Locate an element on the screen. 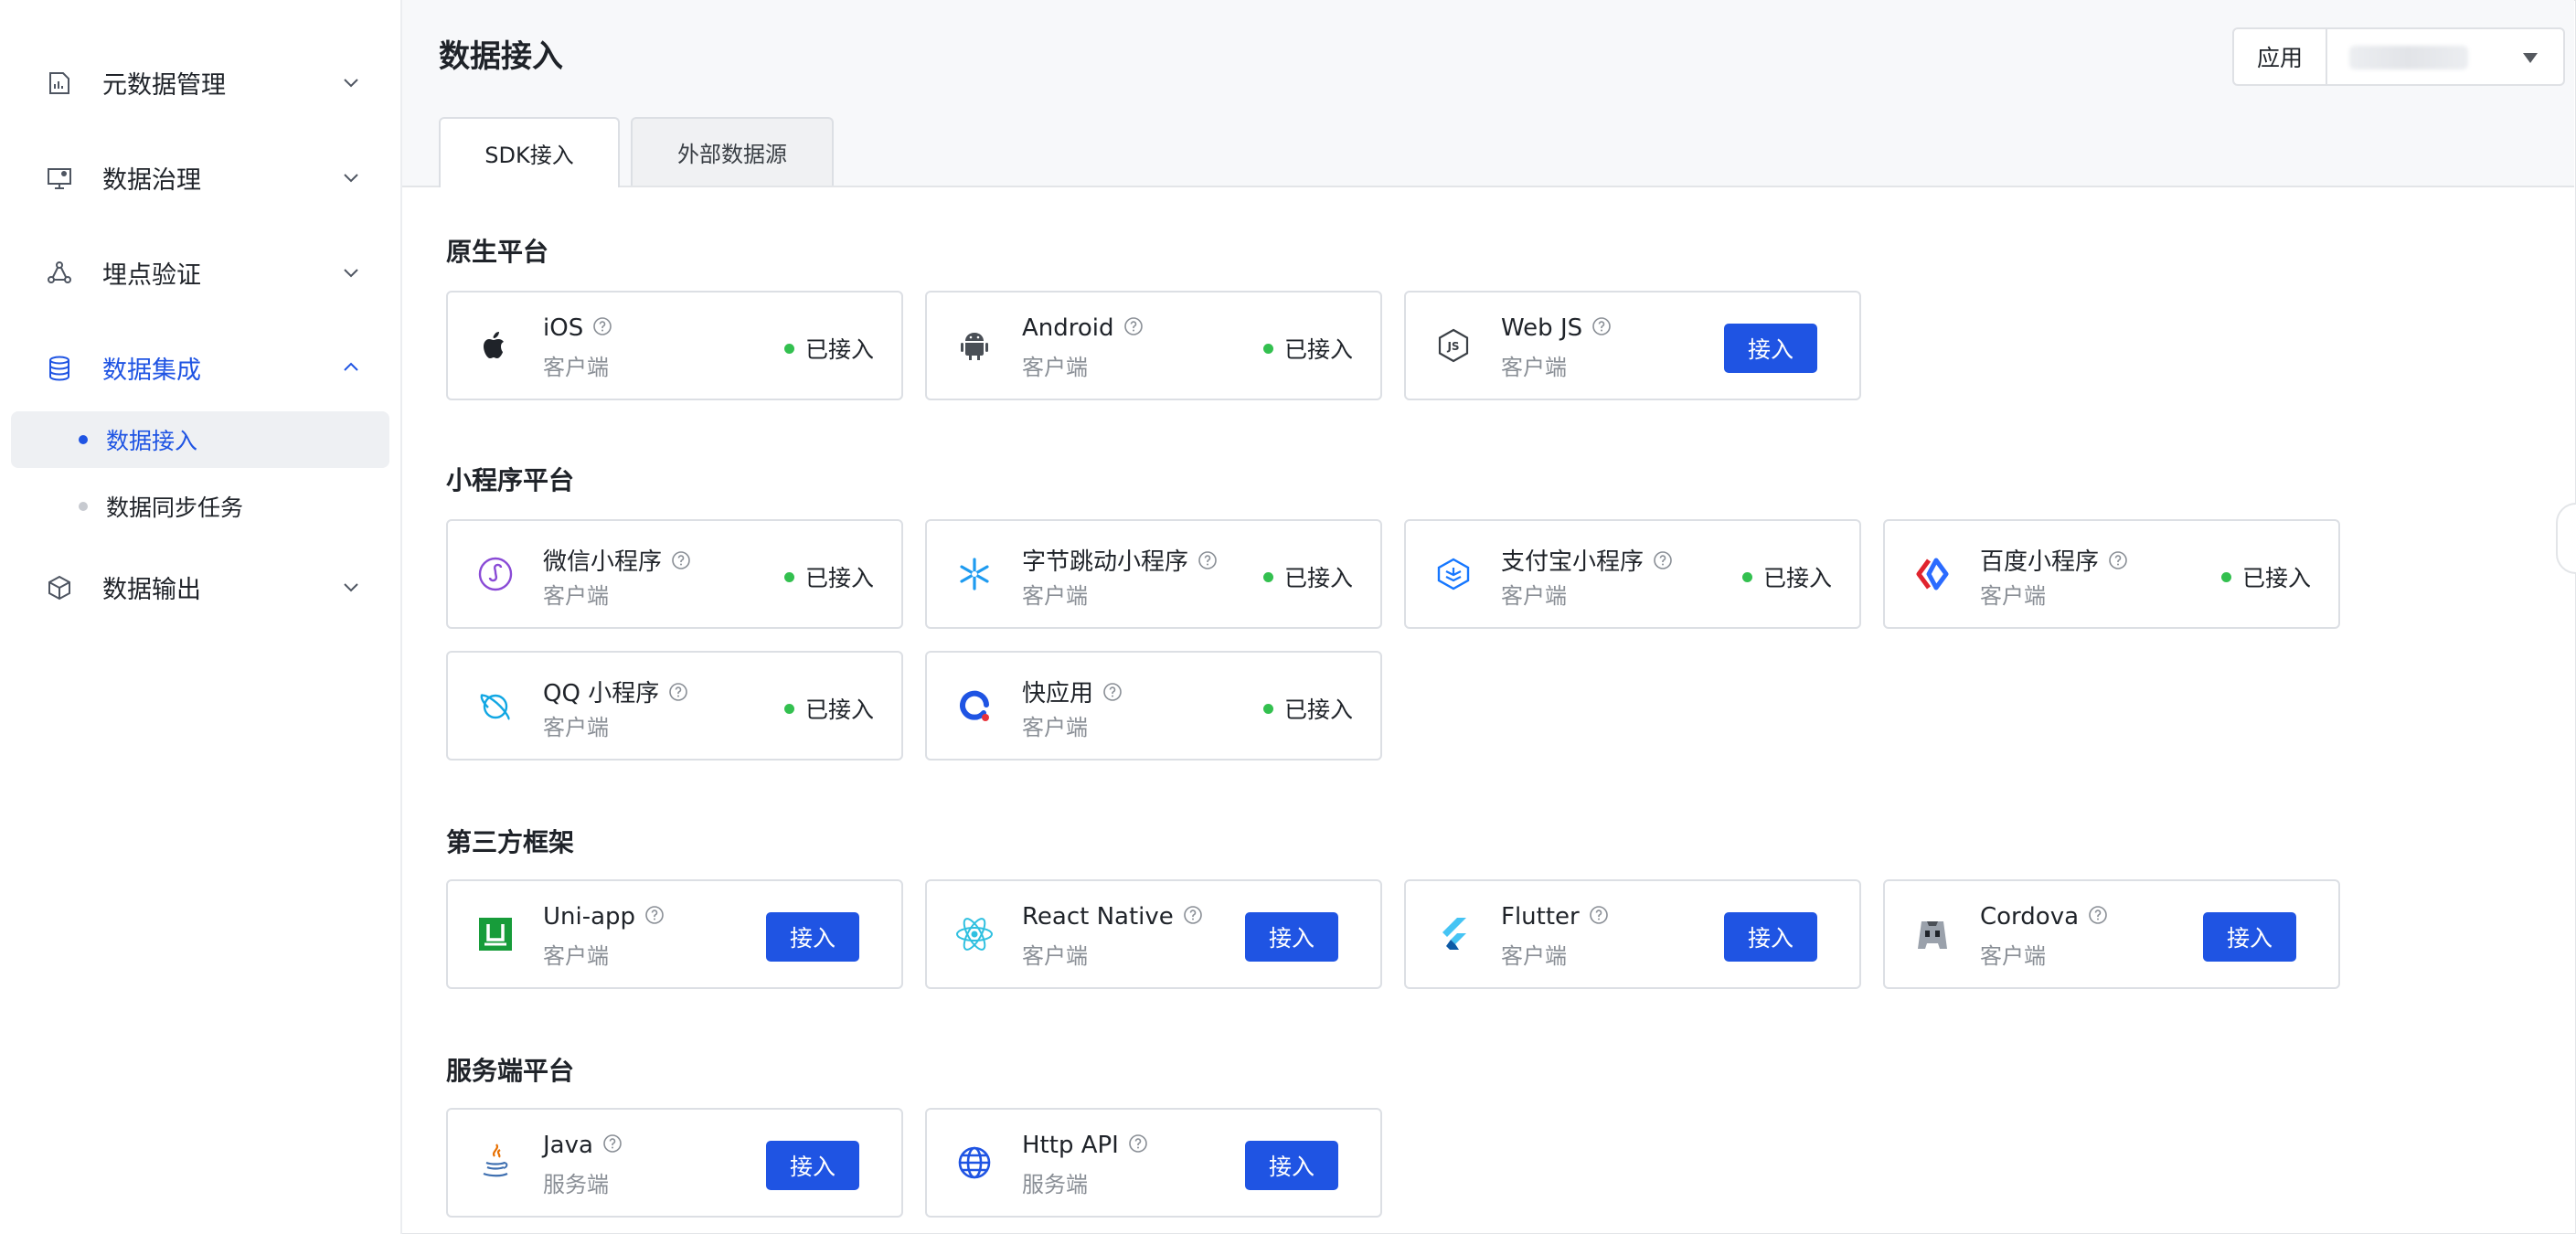 This screenshot has height=1234, width=2576. card-name: 快应用 is located at coordinates (1072, 691).